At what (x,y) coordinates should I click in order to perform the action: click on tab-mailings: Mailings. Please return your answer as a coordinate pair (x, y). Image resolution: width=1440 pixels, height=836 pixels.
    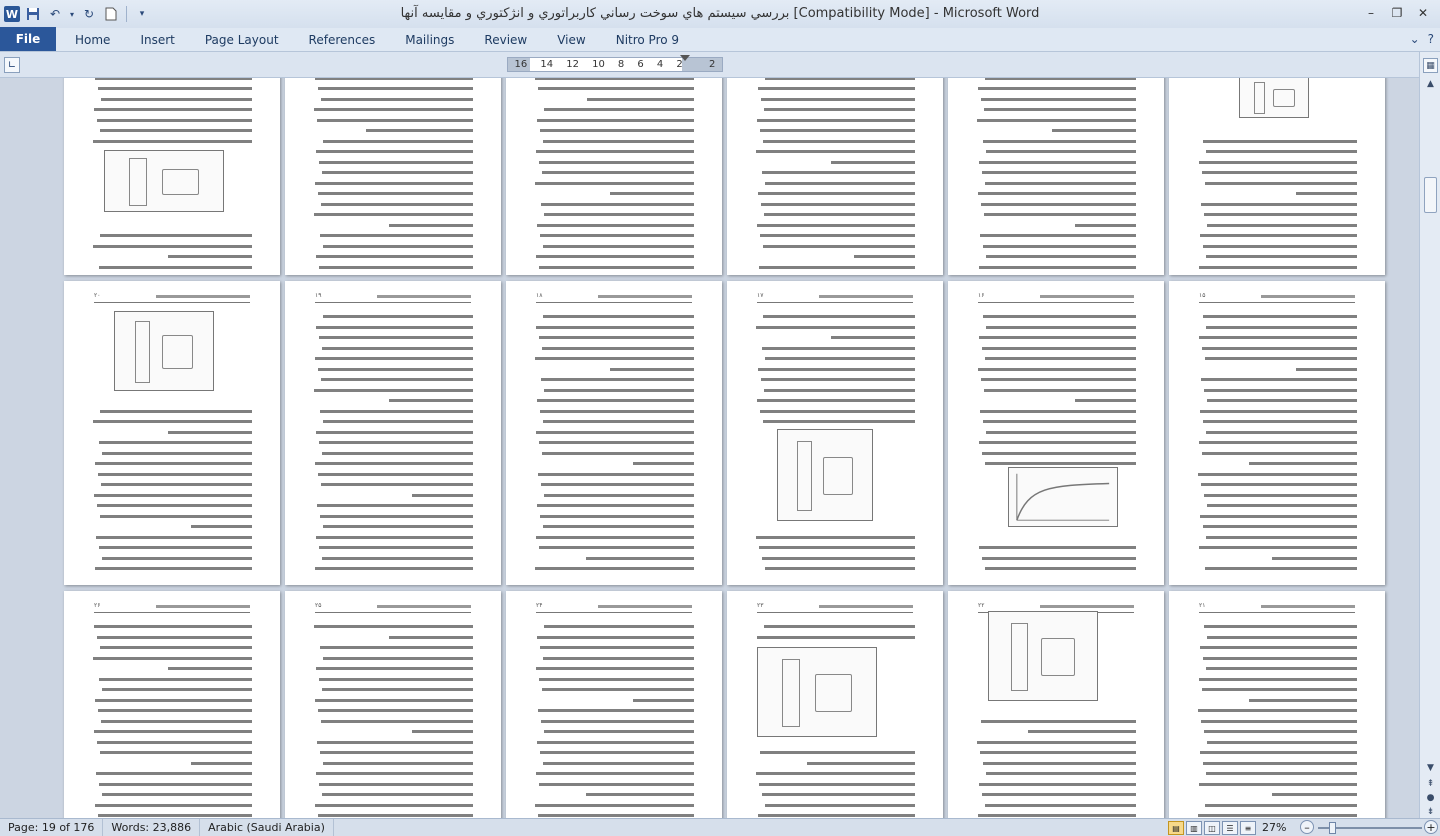
    Looking at the image, I should click on (429, 40).